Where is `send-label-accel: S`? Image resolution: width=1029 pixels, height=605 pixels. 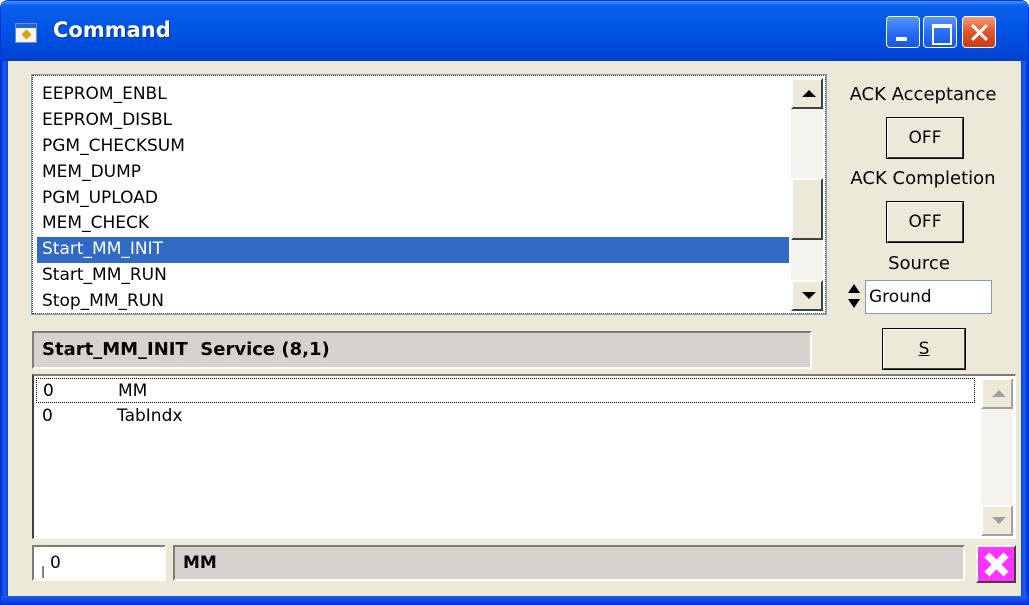
send-label-accel: S is located at coordinates (924, 349).